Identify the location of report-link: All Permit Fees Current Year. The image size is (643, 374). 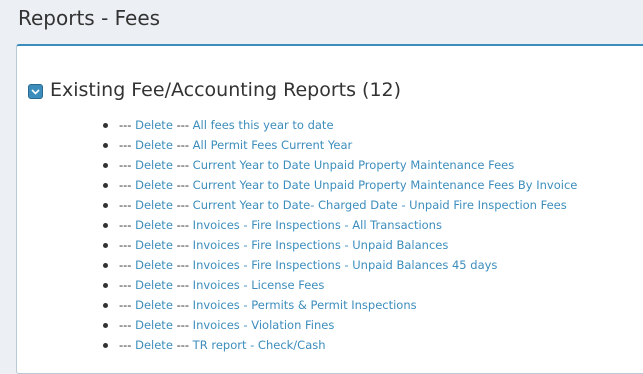
(273, 145).